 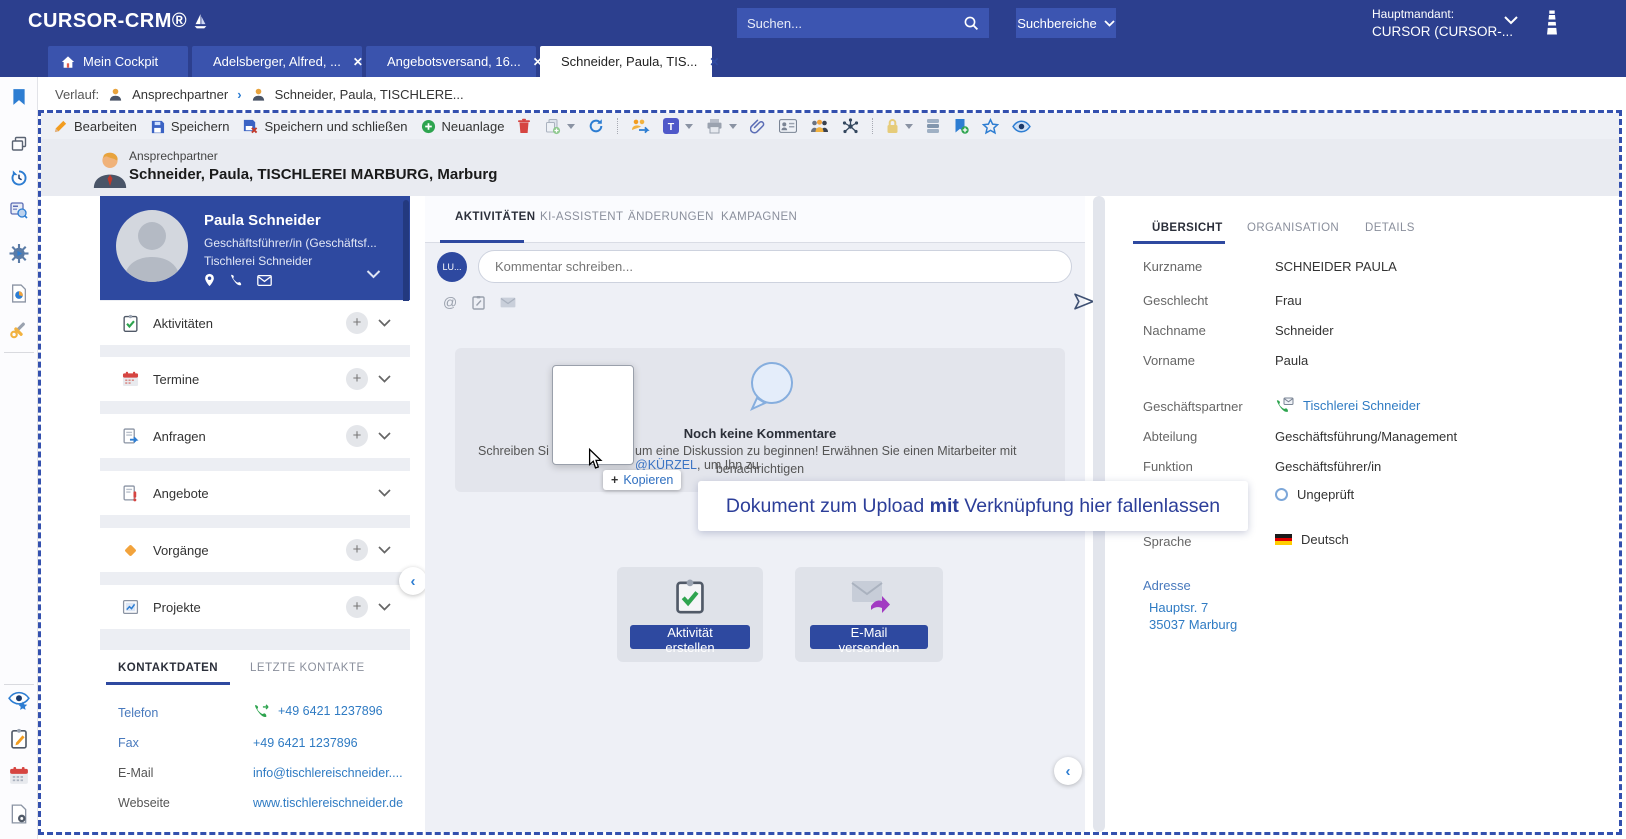 What do you see at coordinates (95, 126) in the screenshot?
I see `edit-button: Bearbeiten` at bounding box center [95, 126].